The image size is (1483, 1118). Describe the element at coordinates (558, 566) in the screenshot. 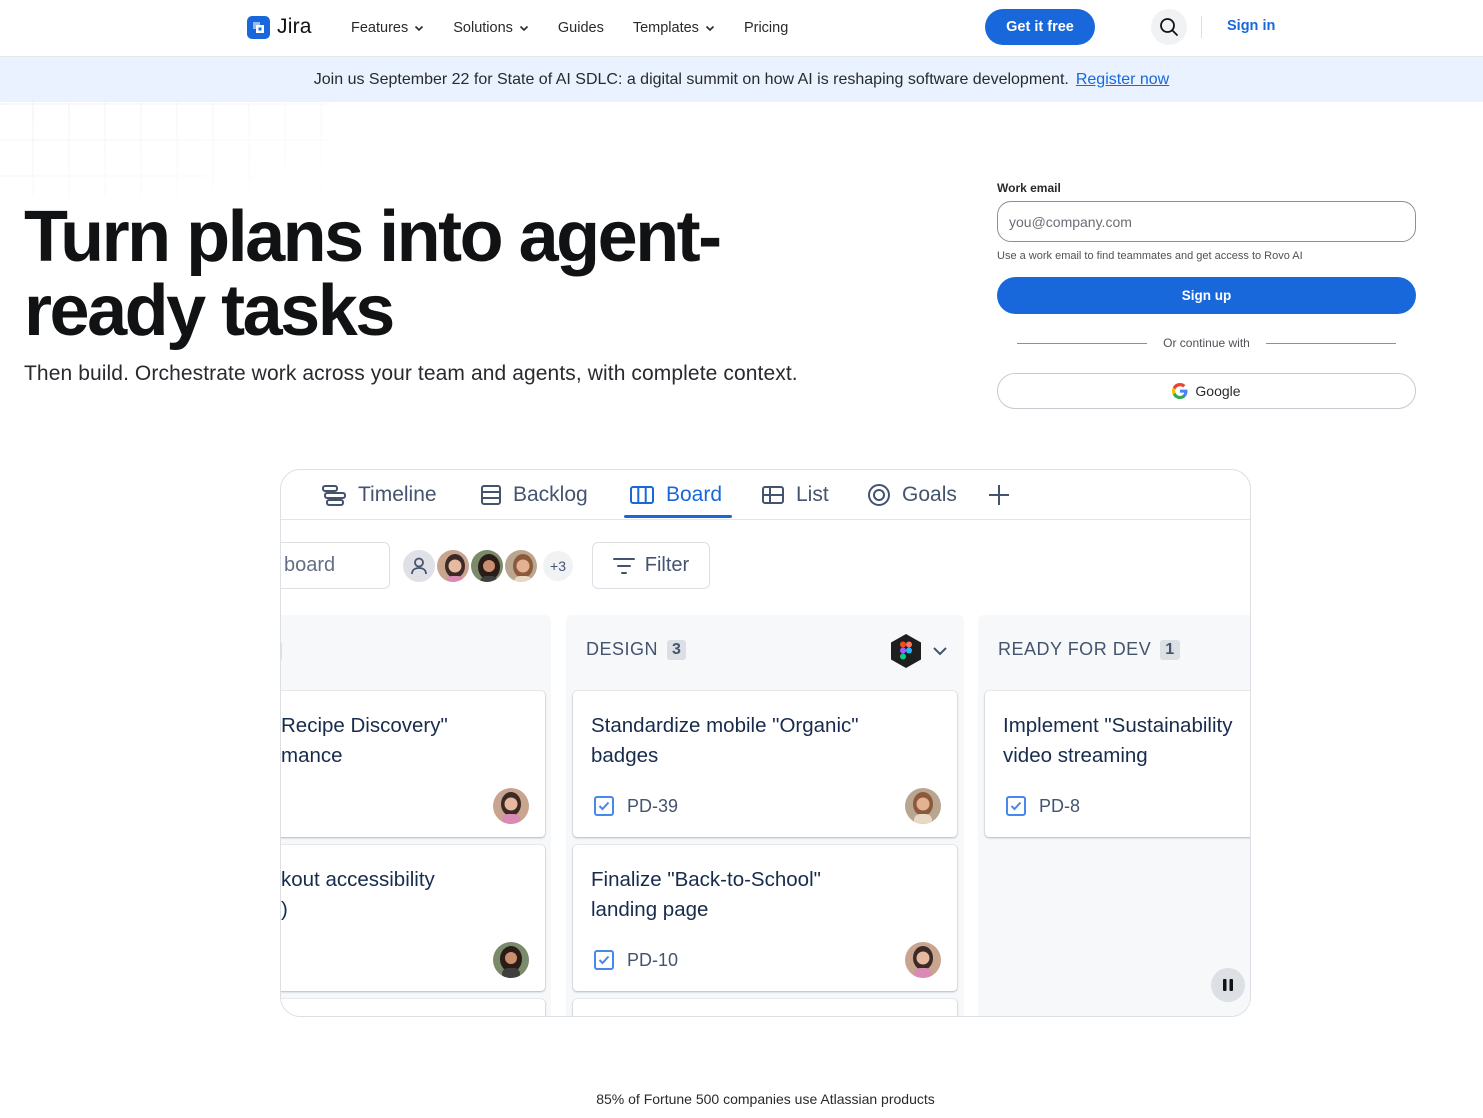

I see `more-avatars-count: +3` at that location.